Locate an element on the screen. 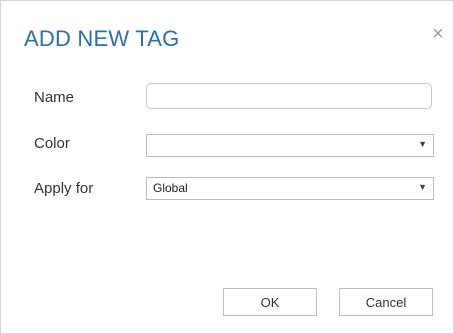 This screenshot has width=454, height=334. apply-for-label: Apply for is located at coordinates (64, 188).